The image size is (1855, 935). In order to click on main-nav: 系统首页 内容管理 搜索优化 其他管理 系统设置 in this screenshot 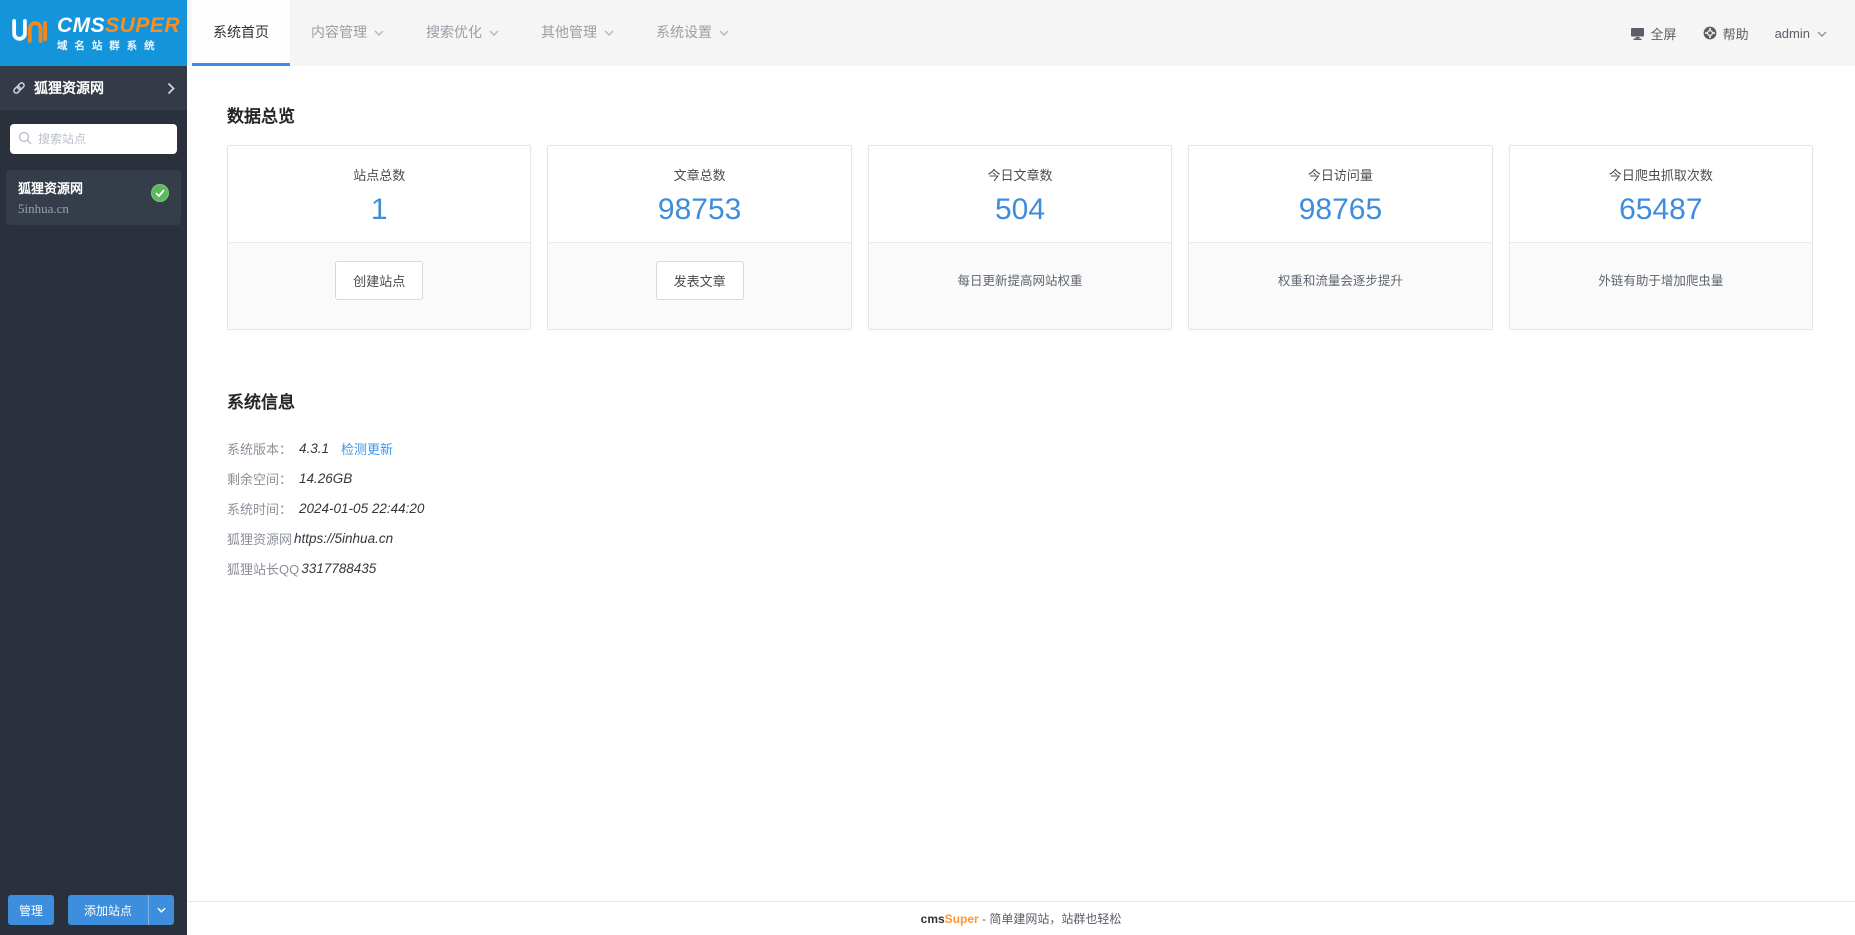, I will do `click(471, 33)`.